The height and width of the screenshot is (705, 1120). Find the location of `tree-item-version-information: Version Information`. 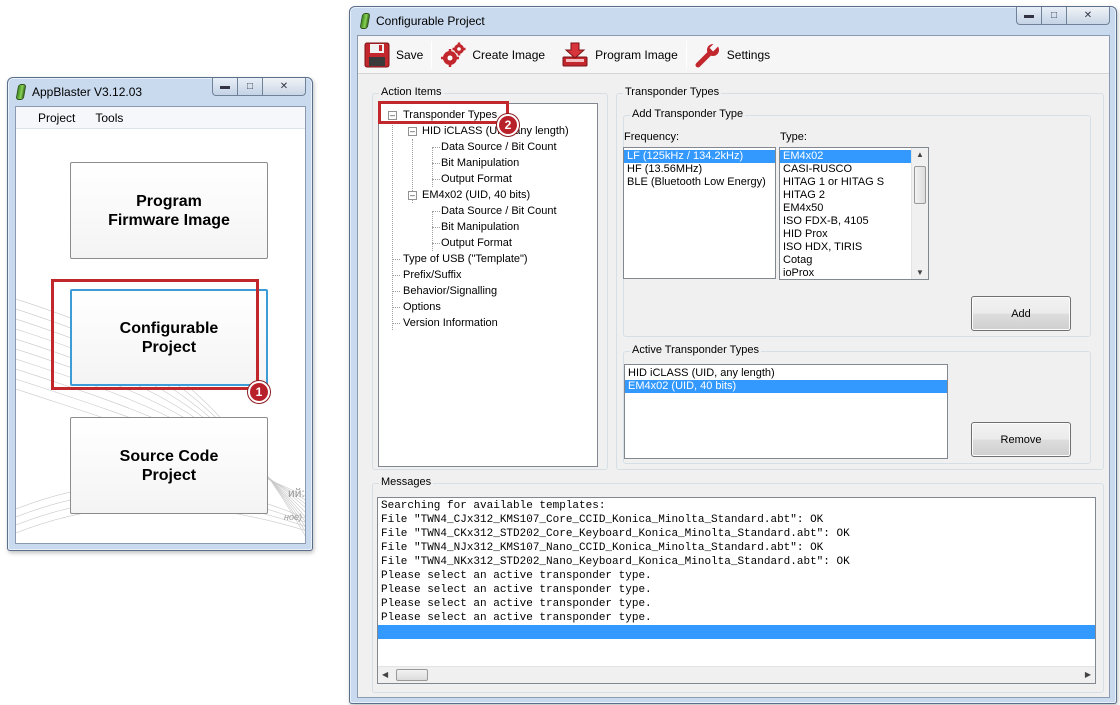

tree-item-version-information: Version Information is located at coordinates (450, 323).